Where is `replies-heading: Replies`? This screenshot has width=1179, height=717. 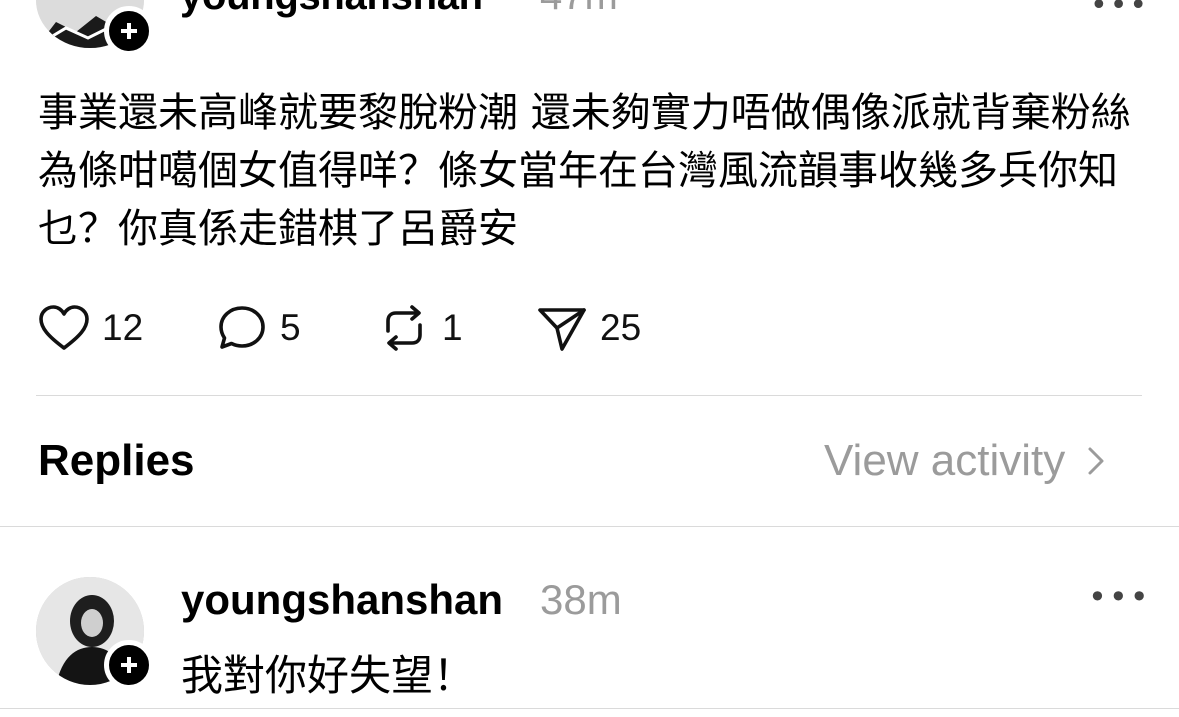
replies-heading: Replies is located at coordinates (116, 460).